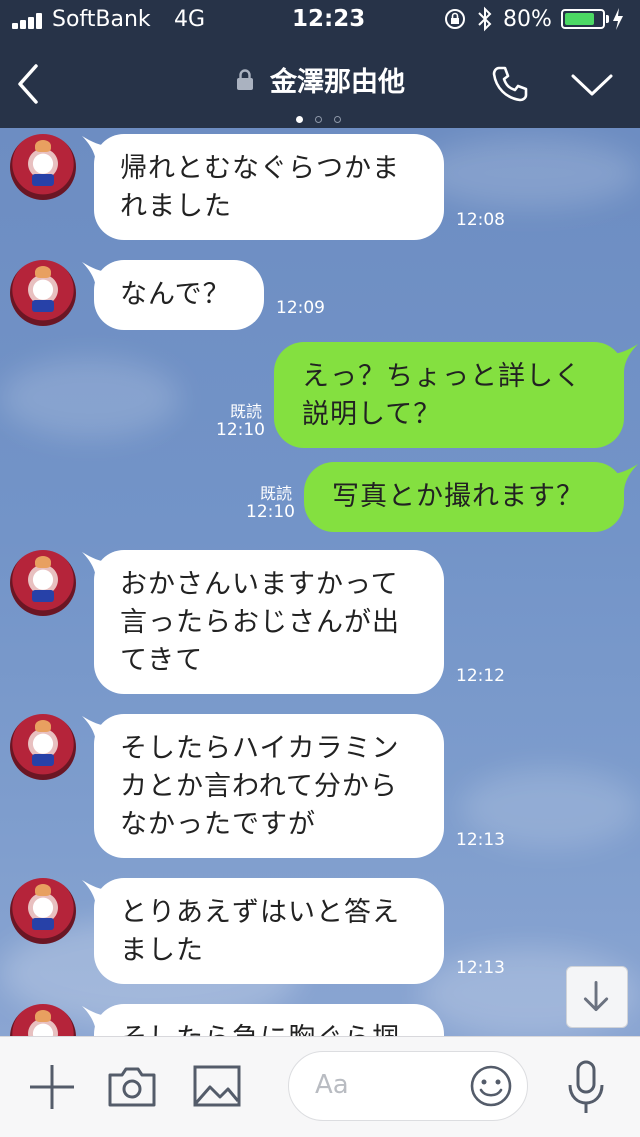 Image resolution: width=640 pixels, height=1137 pixels. Describe the element at coordinates (332, 1085) in the screenshot. I see `message-input-placeholder: Aa` at that location.